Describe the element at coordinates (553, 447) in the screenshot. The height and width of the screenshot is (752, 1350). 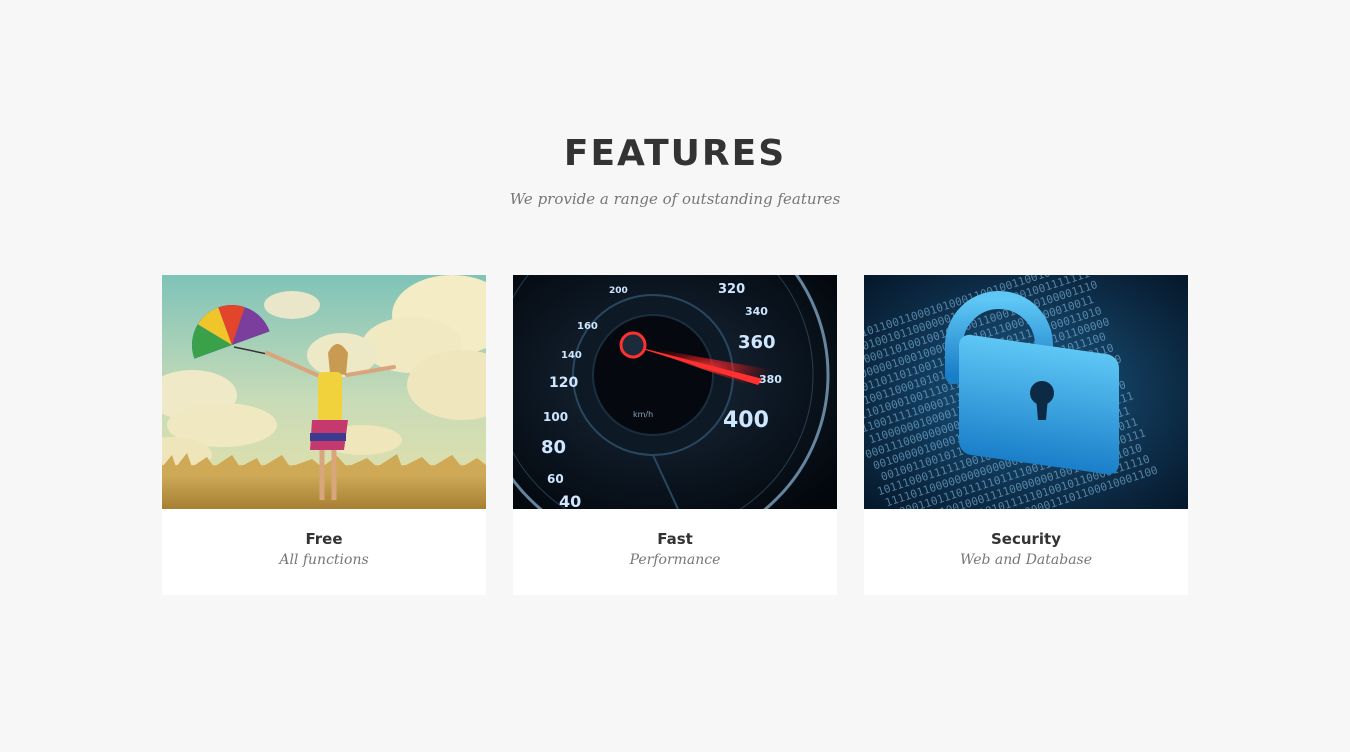
I see `speed-label-80: 80` at that location.